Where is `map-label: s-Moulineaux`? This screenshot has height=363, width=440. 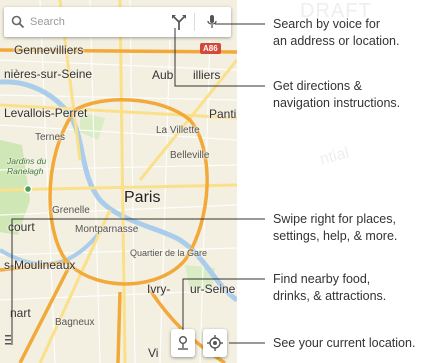 map-label: s-Moulineaux is located at coordinates (40, 265).